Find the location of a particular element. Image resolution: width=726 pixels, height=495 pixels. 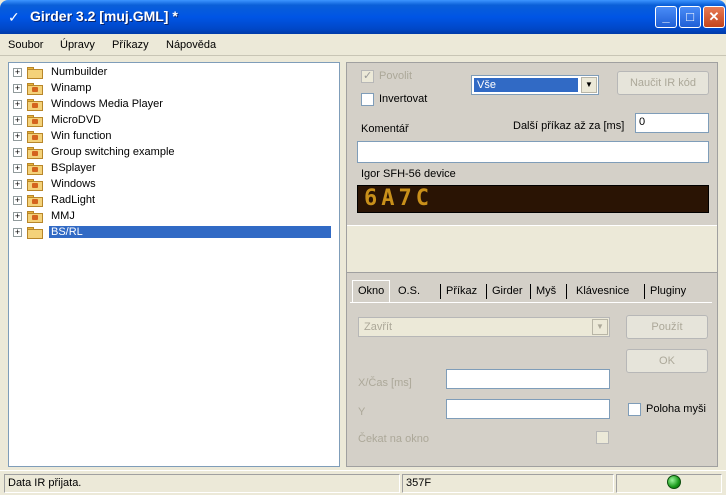

tree-item-label: Numbuilder is located at coordinates (79, 72).